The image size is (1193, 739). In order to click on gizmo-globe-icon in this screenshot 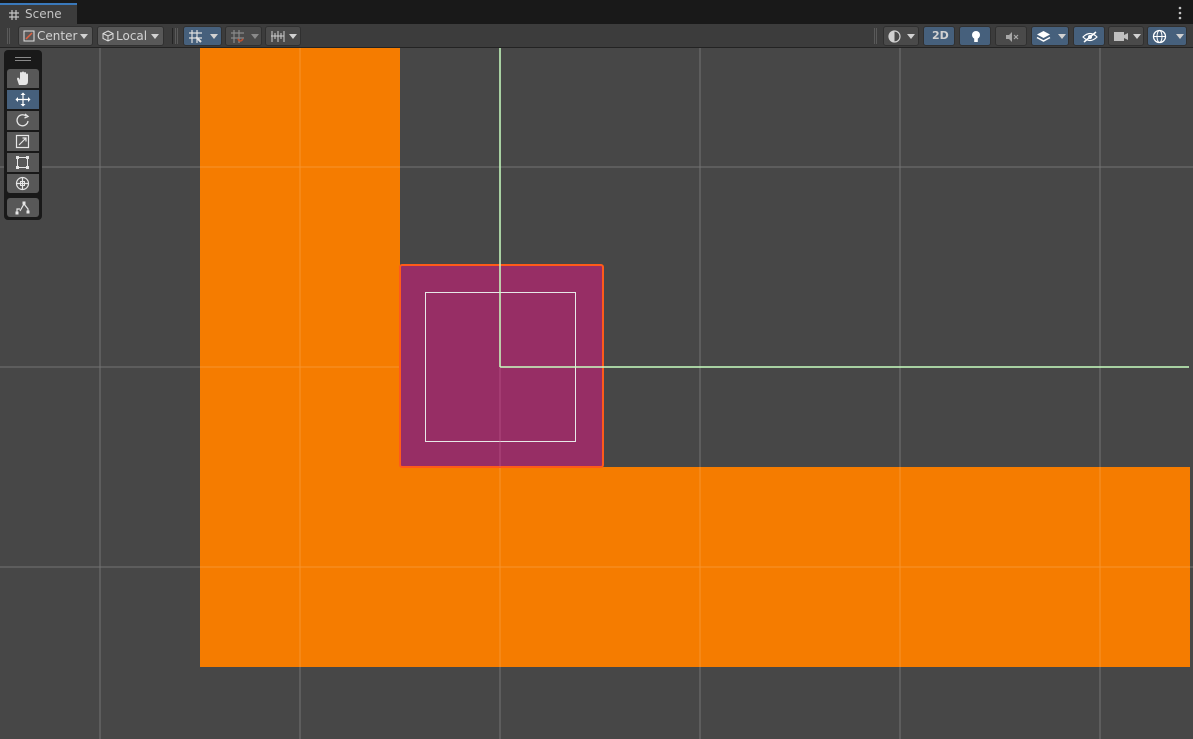, I will do `click(1159, 36)`.